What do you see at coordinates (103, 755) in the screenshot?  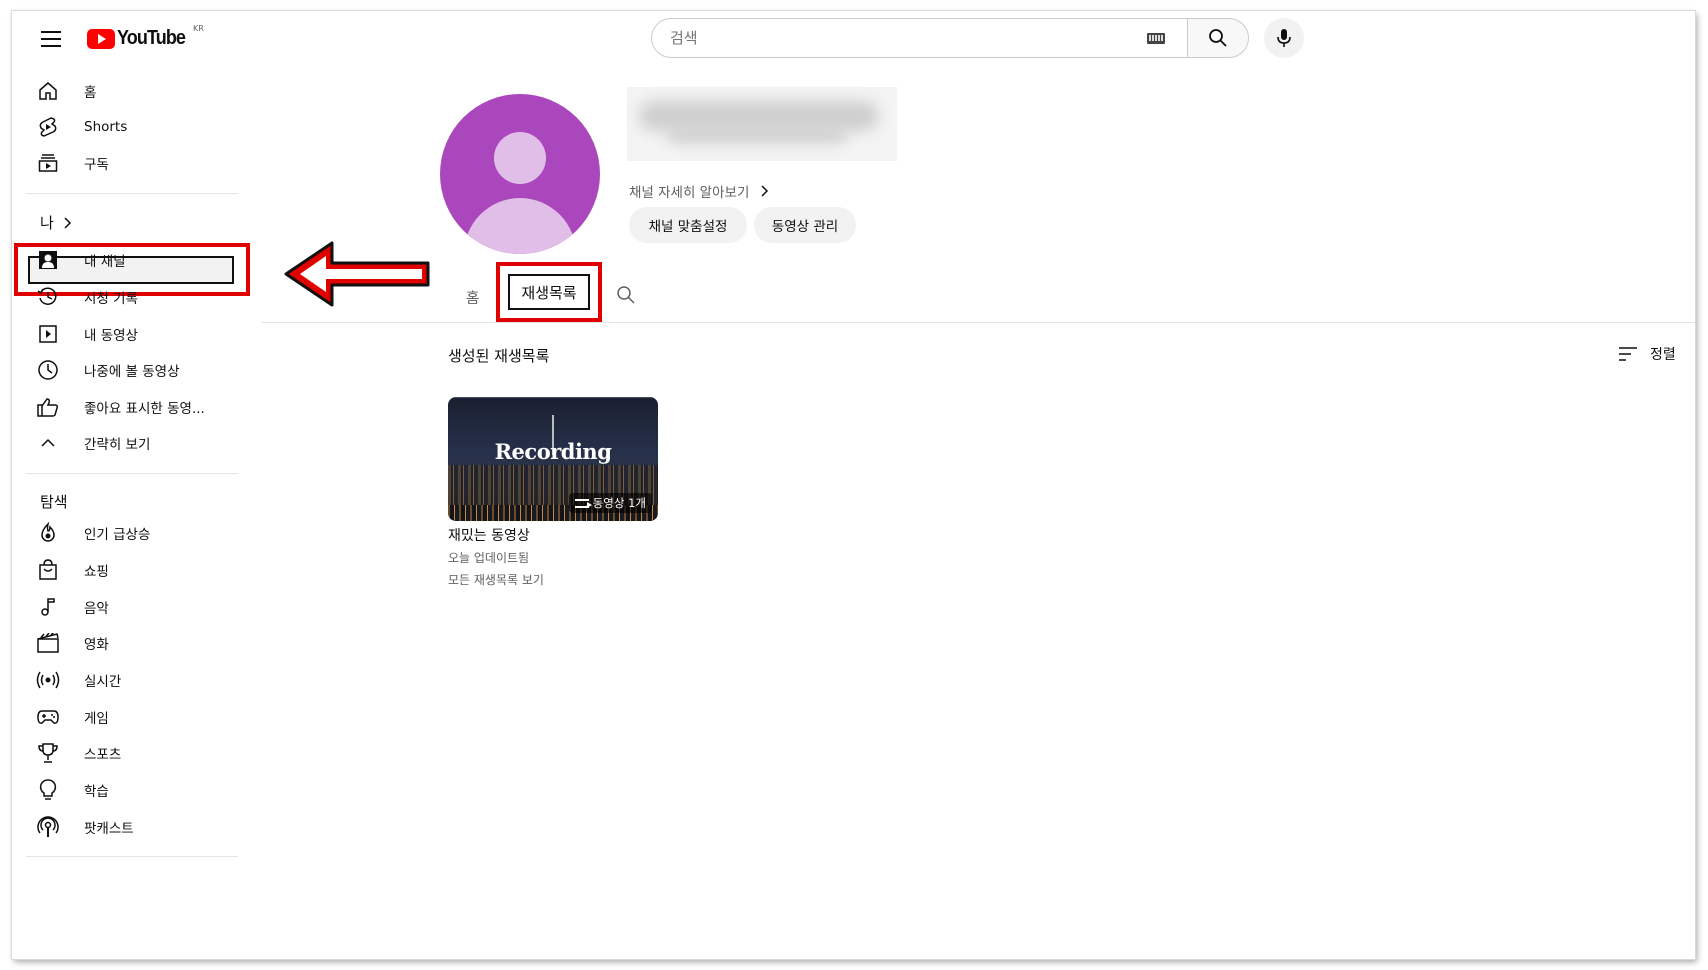 I see `sidebar-item-label: 스포츠` at bounding box center [103, 755].